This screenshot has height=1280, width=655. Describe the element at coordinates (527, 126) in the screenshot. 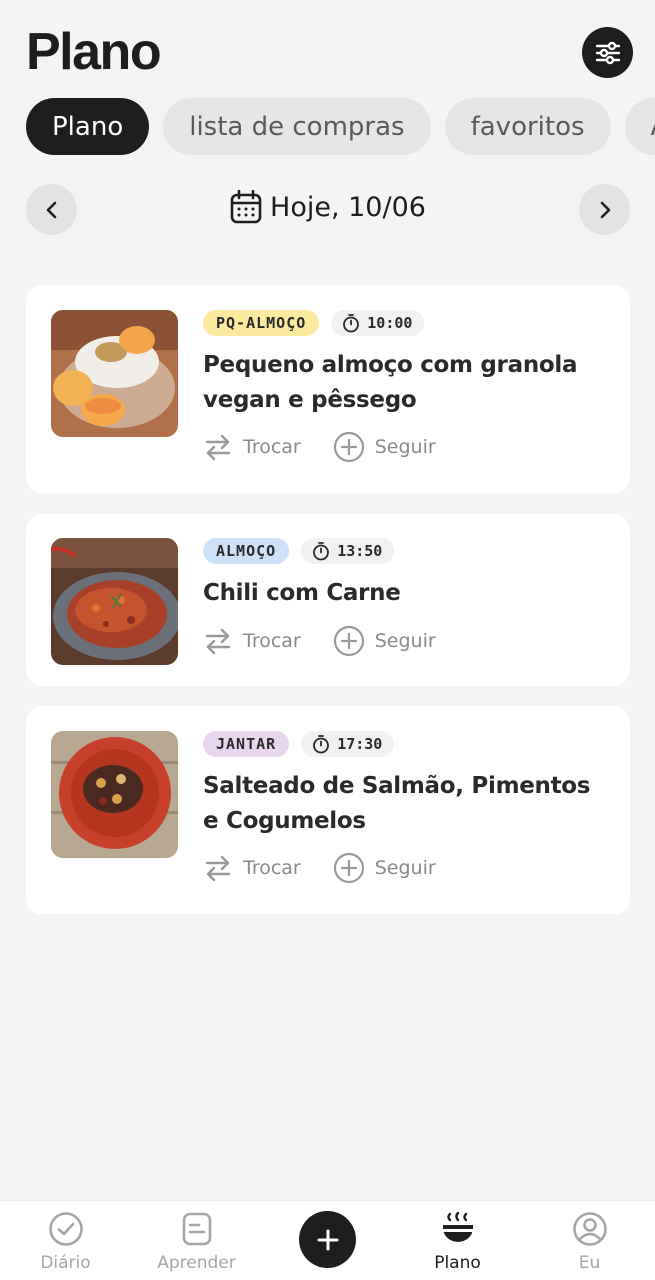

I see `tab-favoritos: favoritos` at that location.